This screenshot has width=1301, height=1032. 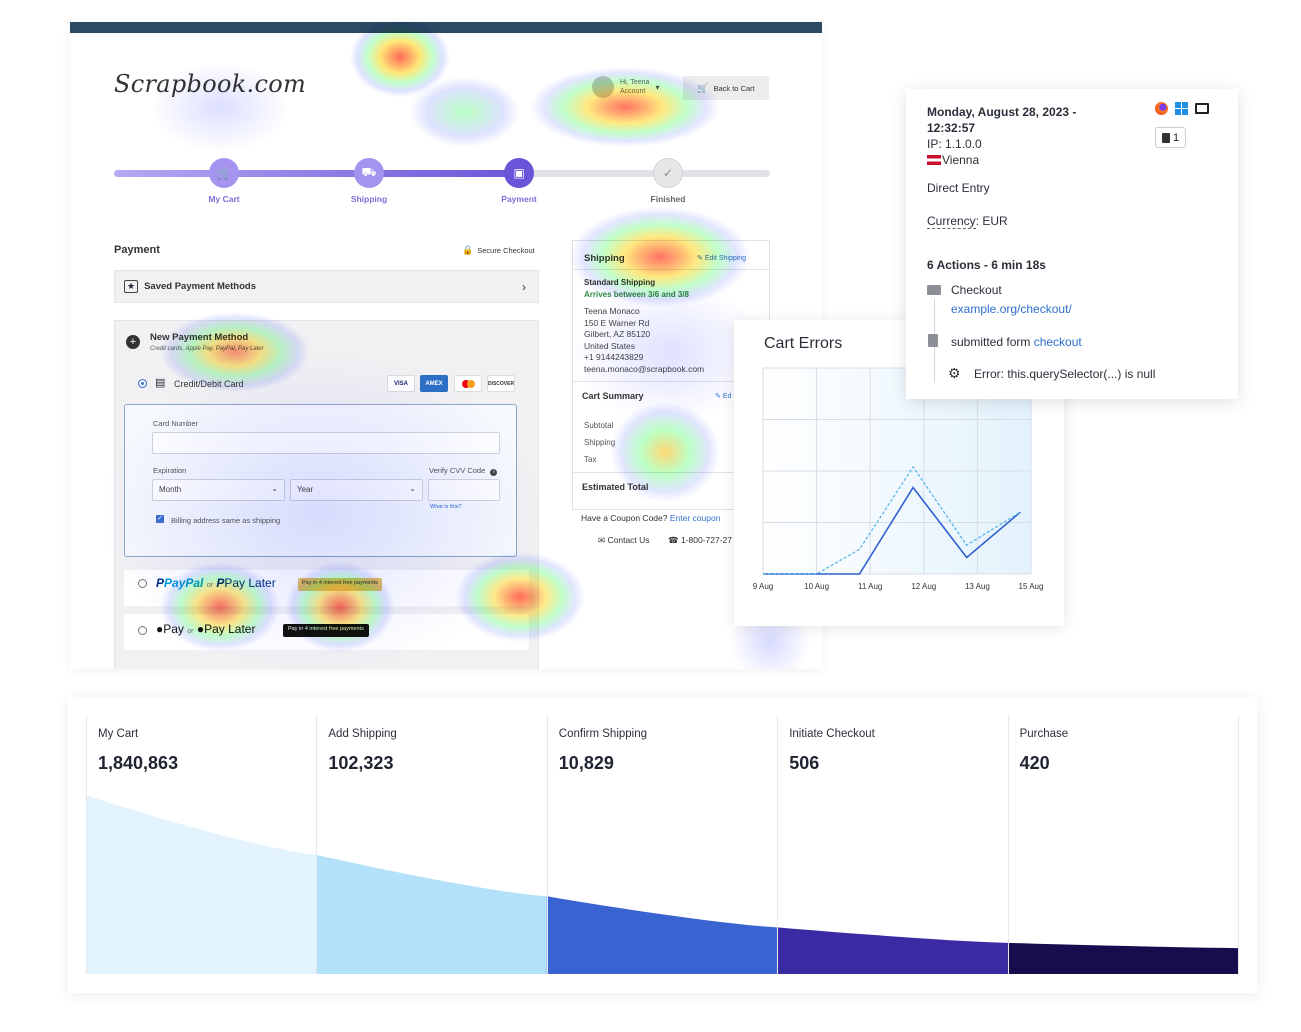 I want to click on credit-debit-label: Credit/Debit Card, so click(x=209, y=384).